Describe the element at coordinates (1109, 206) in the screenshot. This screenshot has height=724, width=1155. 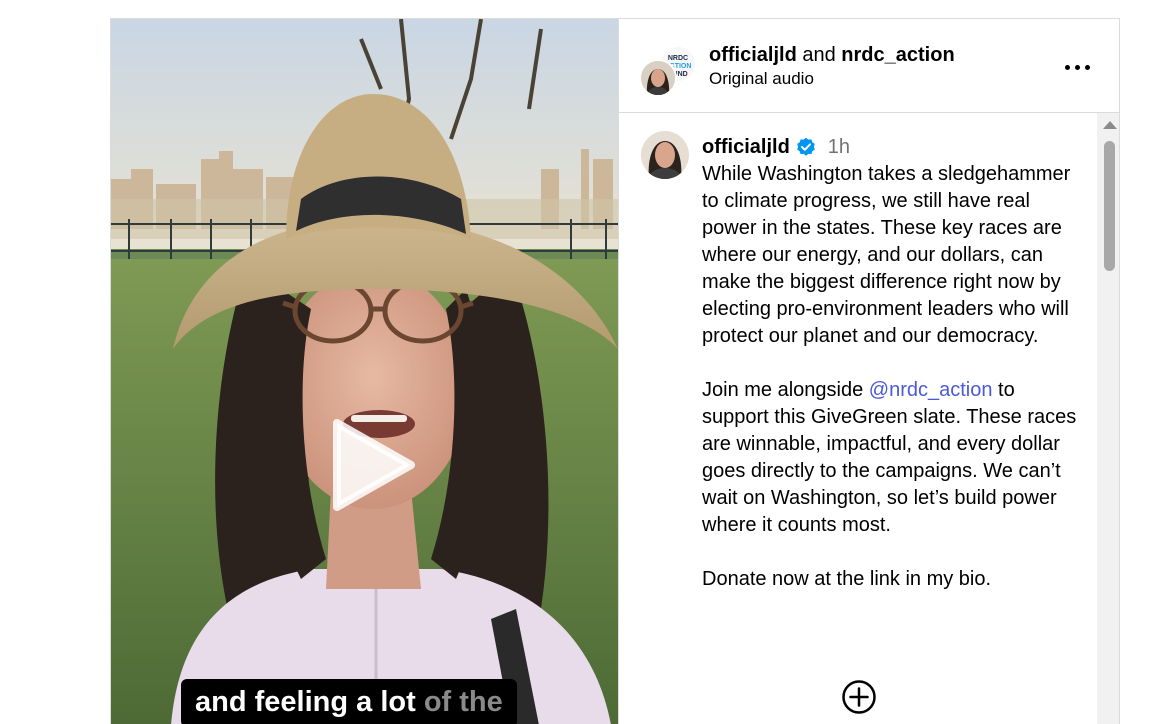
I see `scrollbar-thumb` at that location.